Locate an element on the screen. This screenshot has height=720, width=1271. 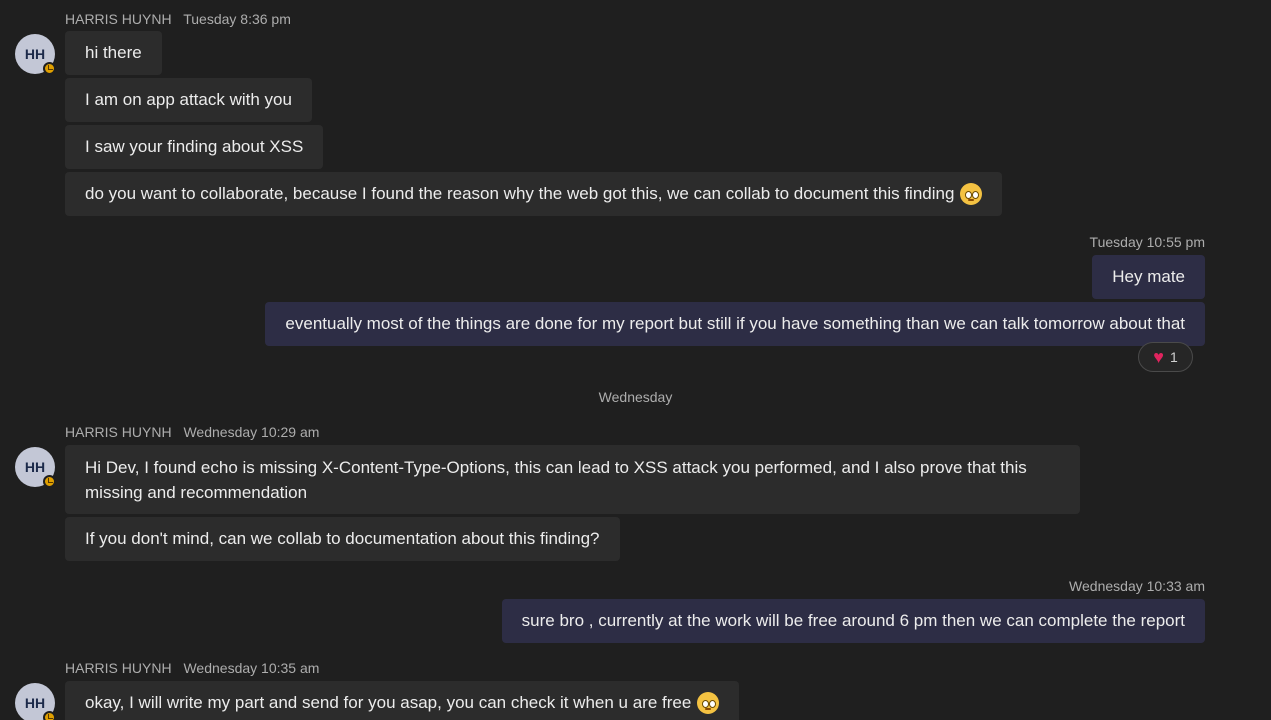
message-text: hi there is located at coordinates (113, 52).